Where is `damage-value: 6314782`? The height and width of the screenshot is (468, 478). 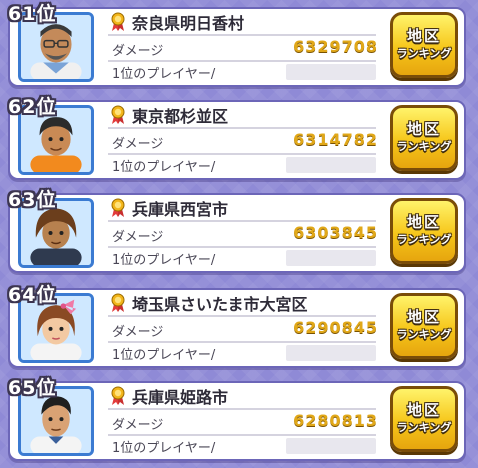
damage-value: 6314782 is located at coordinates (335, 139).